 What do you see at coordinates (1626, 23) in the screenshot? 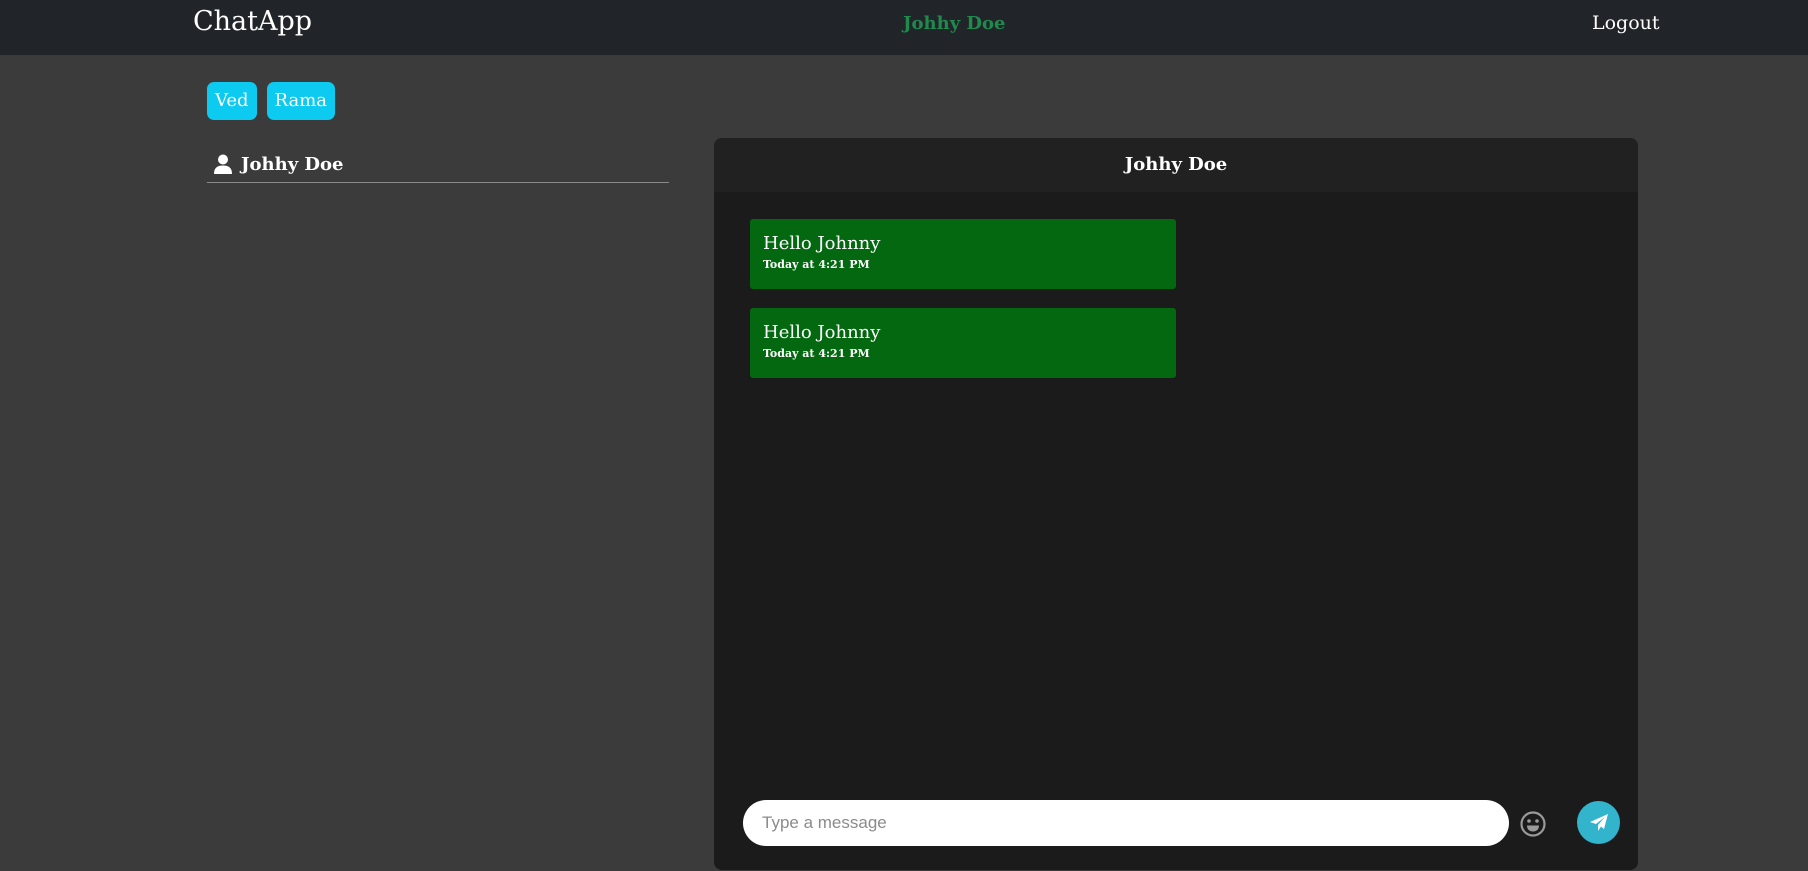
I see `logout-link: Logout` at bounding box center [1626, 23].